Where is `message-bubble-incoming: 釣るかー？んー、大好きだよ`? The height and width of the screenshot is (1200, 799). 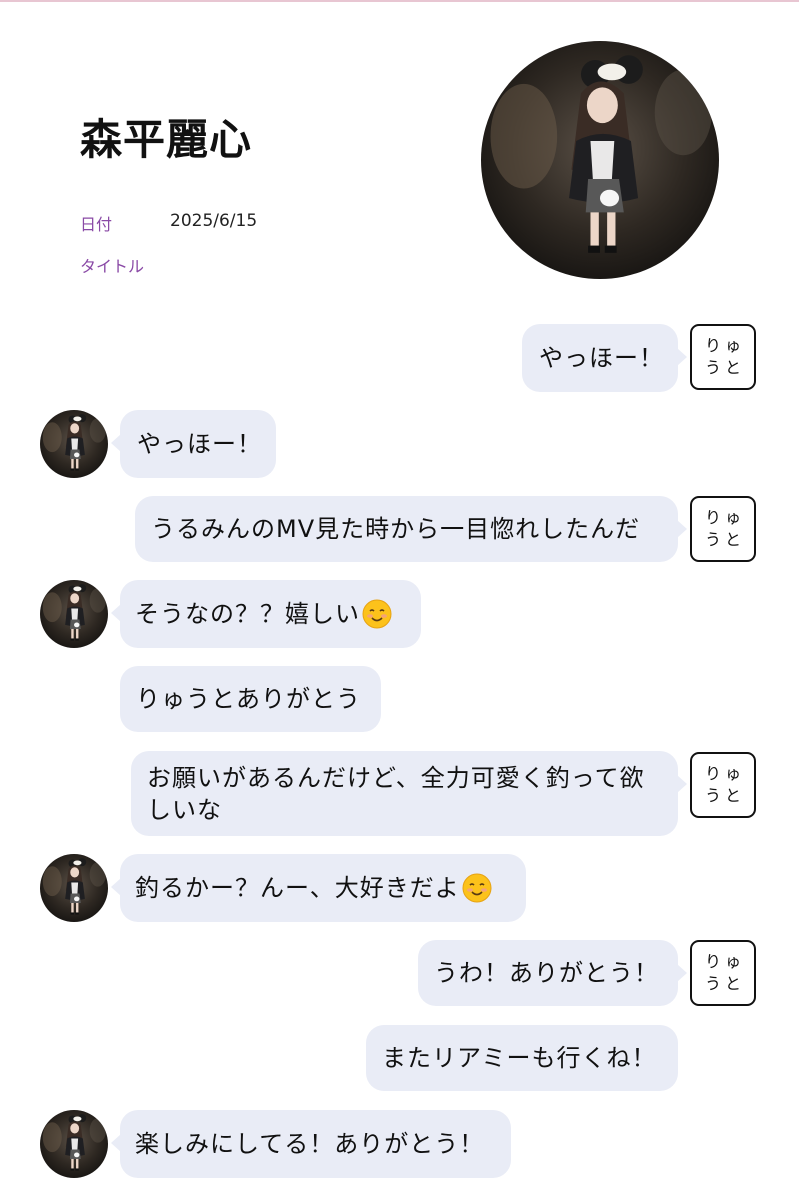 message-bubble-incoming: 釣るかー？んー、大好きだよ is located at coordinates (318, 888).